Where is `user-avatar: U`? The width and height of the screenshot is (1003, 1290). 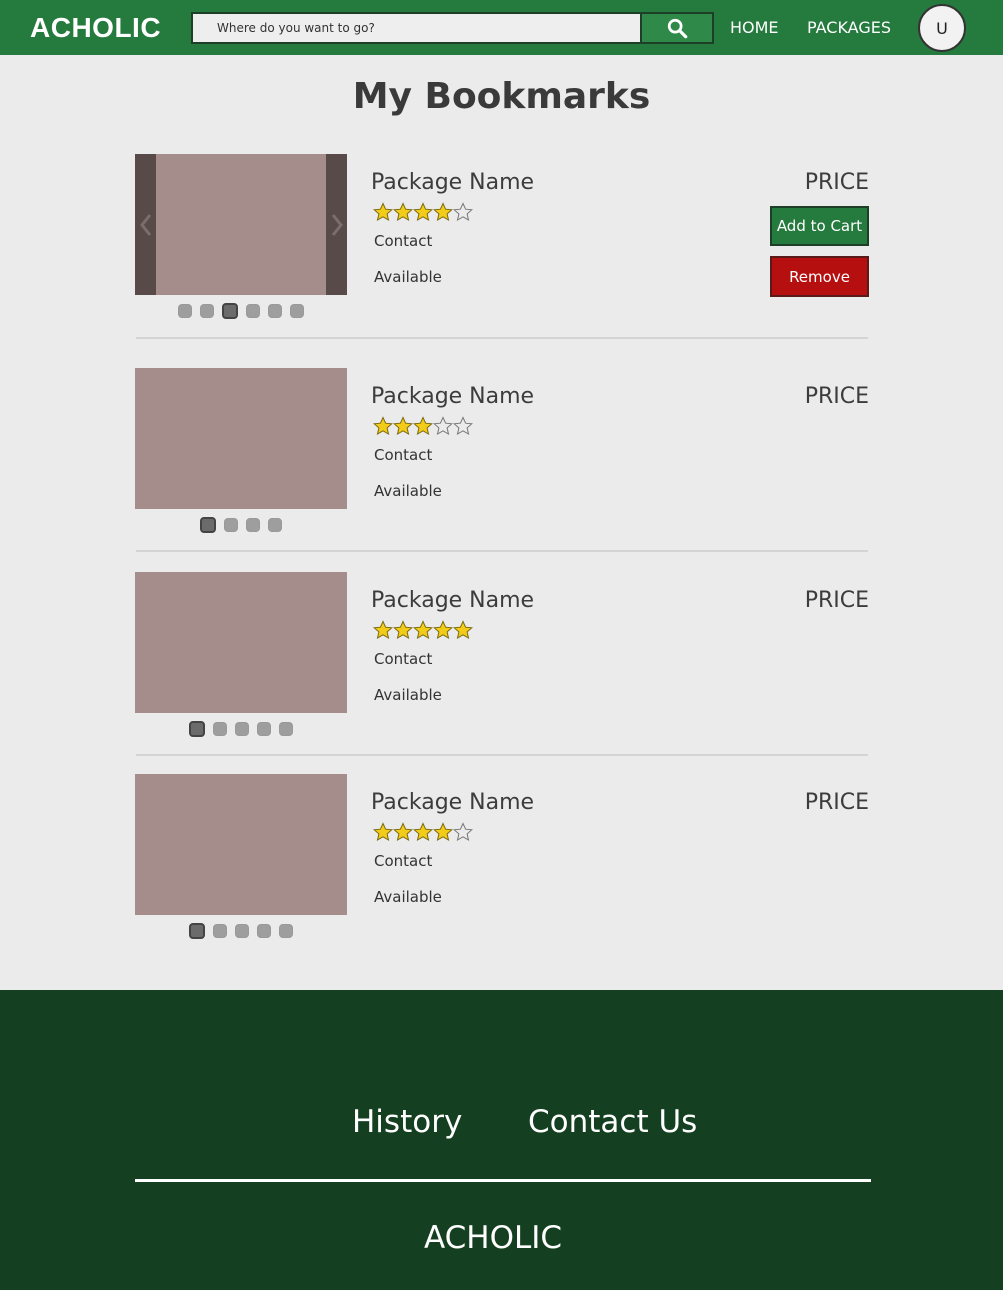
user-avatar: U is located at coordinates (942, 28).